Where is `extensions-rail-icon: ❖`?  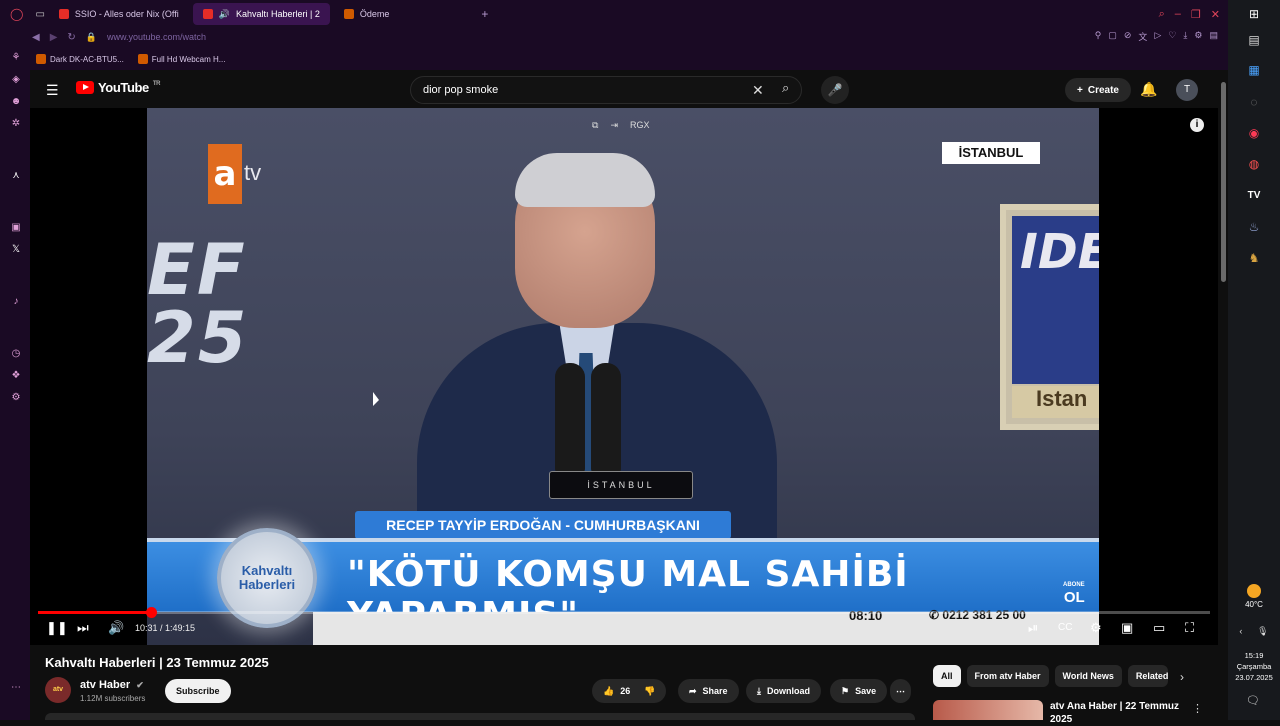
extensions-rail-icon: ❖ is located at coordinates (16, 376).